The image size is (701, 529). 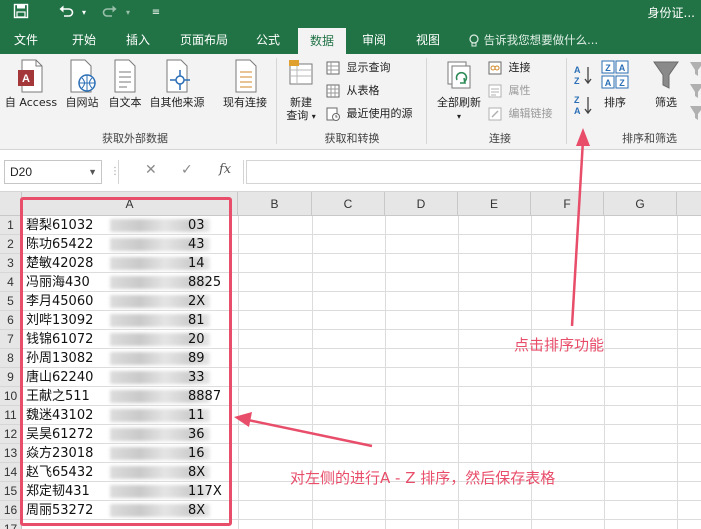 I want to click on annotation-left-tip: 对左侧的进行A - Z 排序，然后保存表格, so click(x=423, y=478).